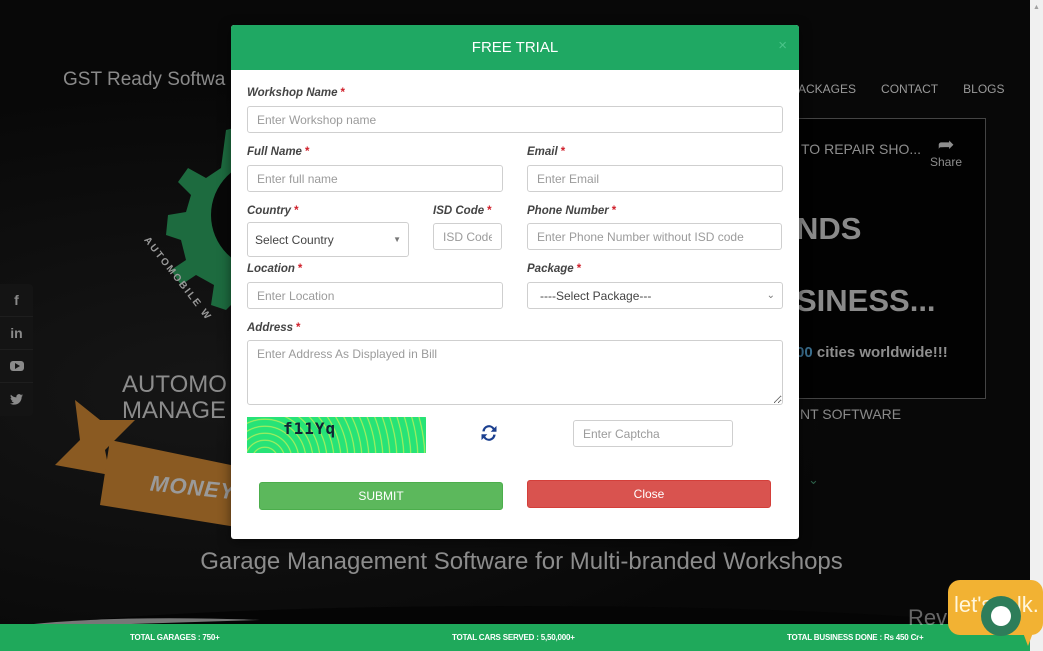  I want to click on label-text: Email, so click(542, 152).